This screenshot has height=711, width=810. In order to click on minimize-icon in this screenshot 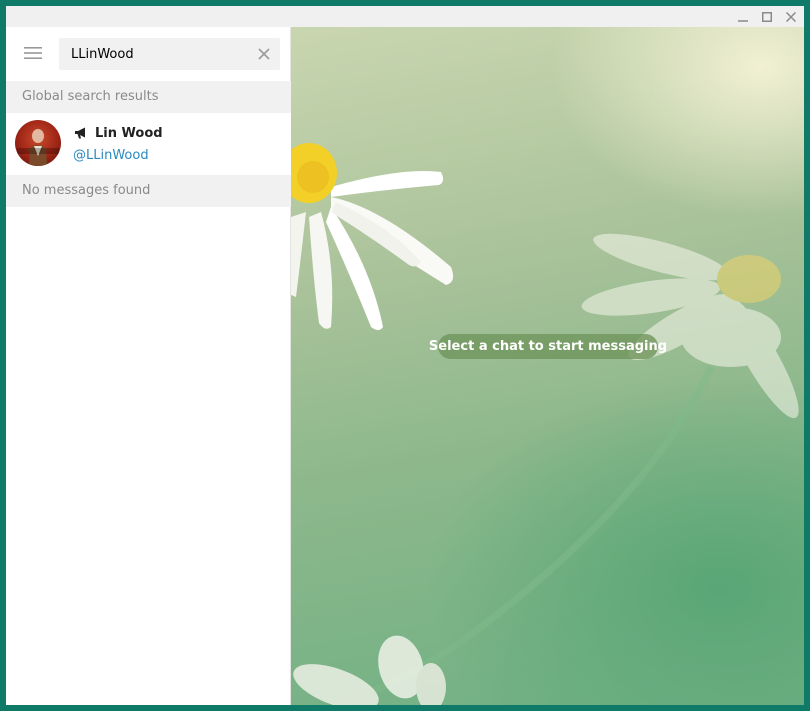, I will do `click(743, 17)`.